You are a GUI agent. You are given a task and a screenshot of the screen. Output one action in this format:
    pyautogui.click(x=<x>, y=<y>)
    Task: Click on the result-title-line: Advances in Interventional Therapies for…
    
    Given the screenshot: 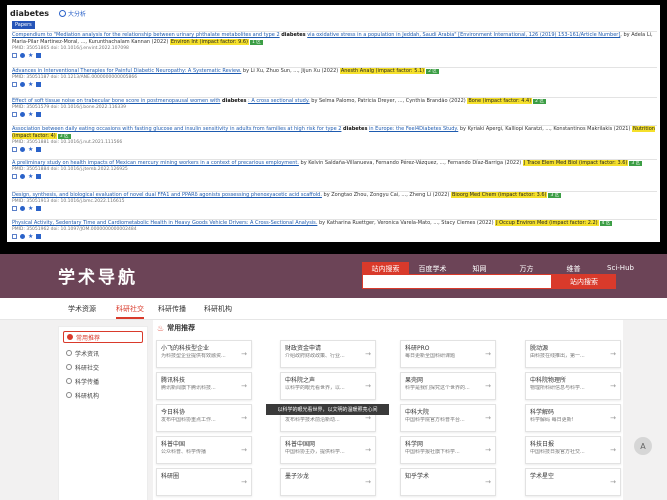 What is the action you would take?
    pyautogui.click(x=334, y=71)
    